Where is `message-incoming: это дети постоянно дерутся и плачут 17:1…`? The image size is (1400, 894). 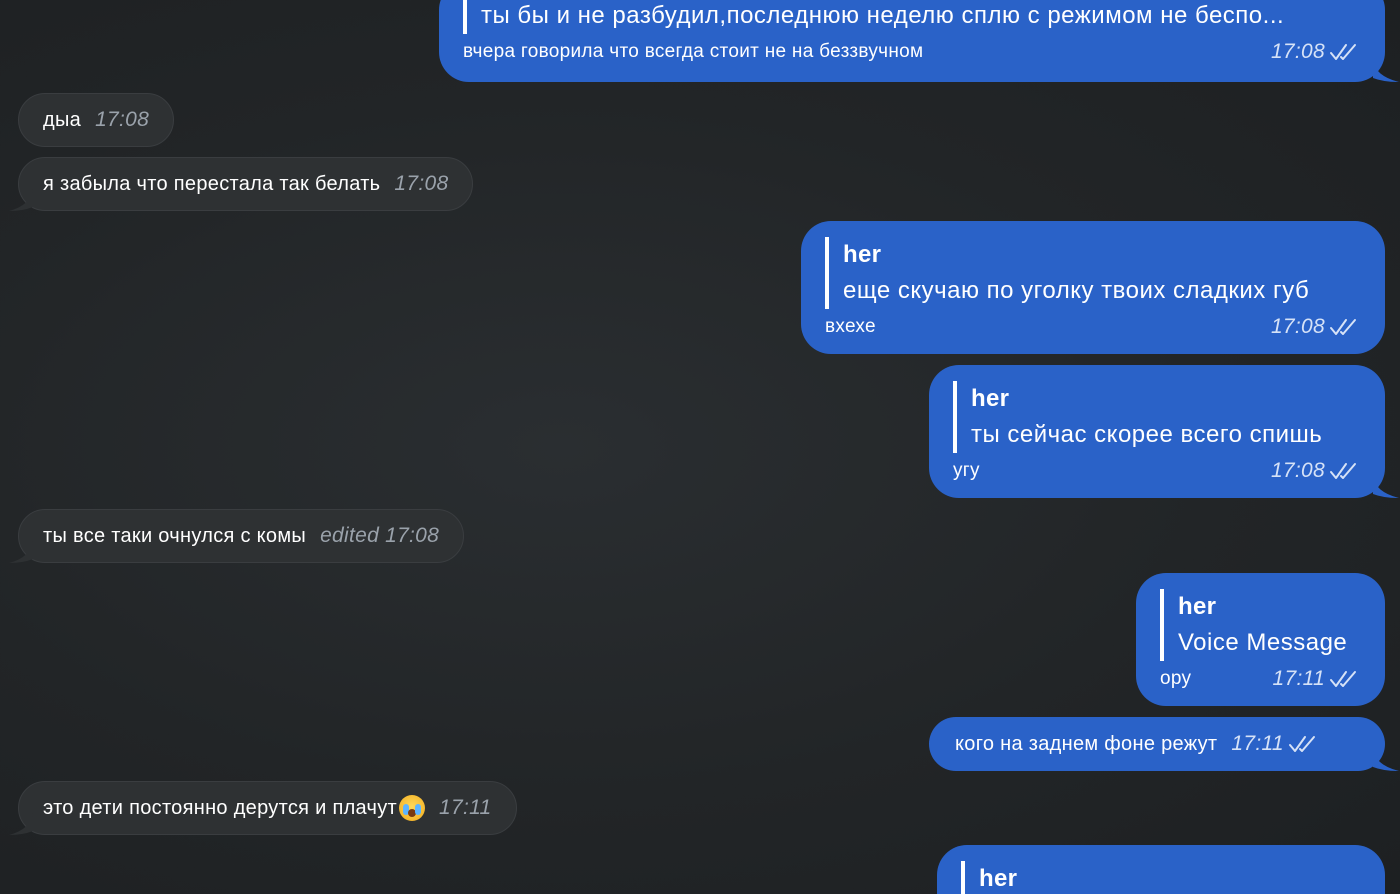 message-incoming: это дети постоянно дерутся и плачут 17:1… is located at coordinates (263, 808).